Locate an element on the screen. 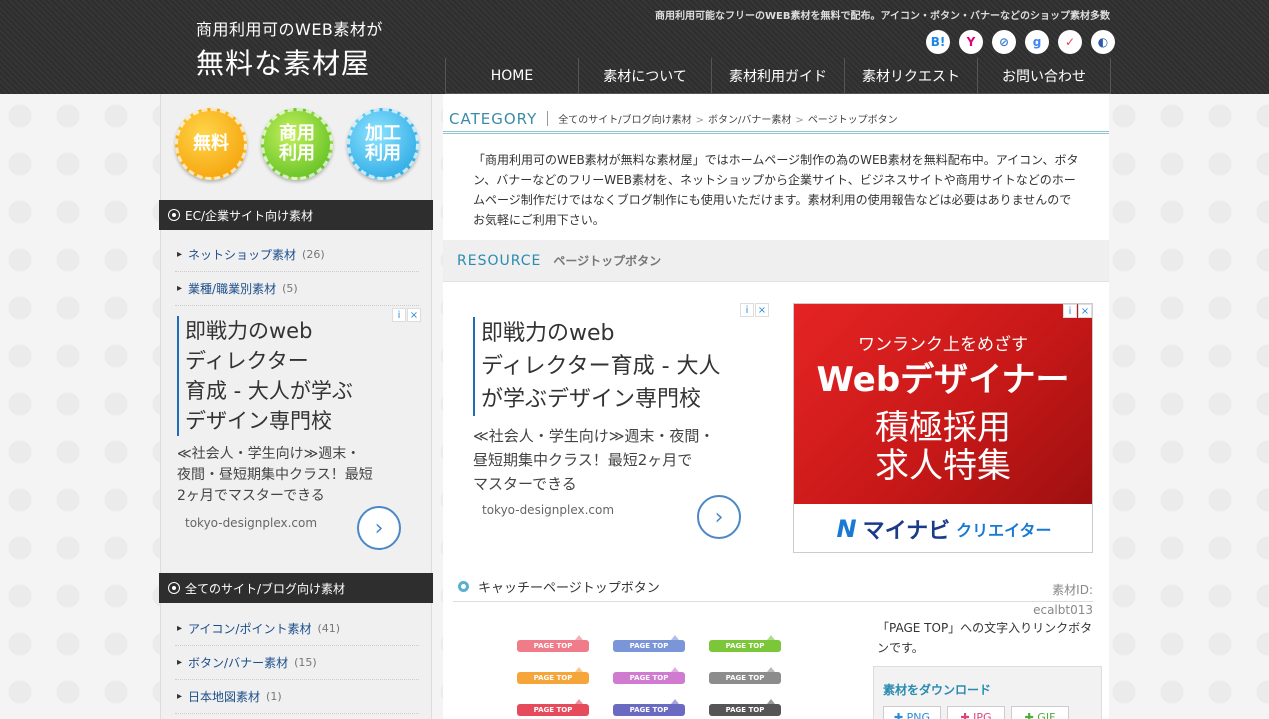 This screenshot has height=719, width=1269. nav-guide: 素材利用ガイド is located at coordinates (777, 75).